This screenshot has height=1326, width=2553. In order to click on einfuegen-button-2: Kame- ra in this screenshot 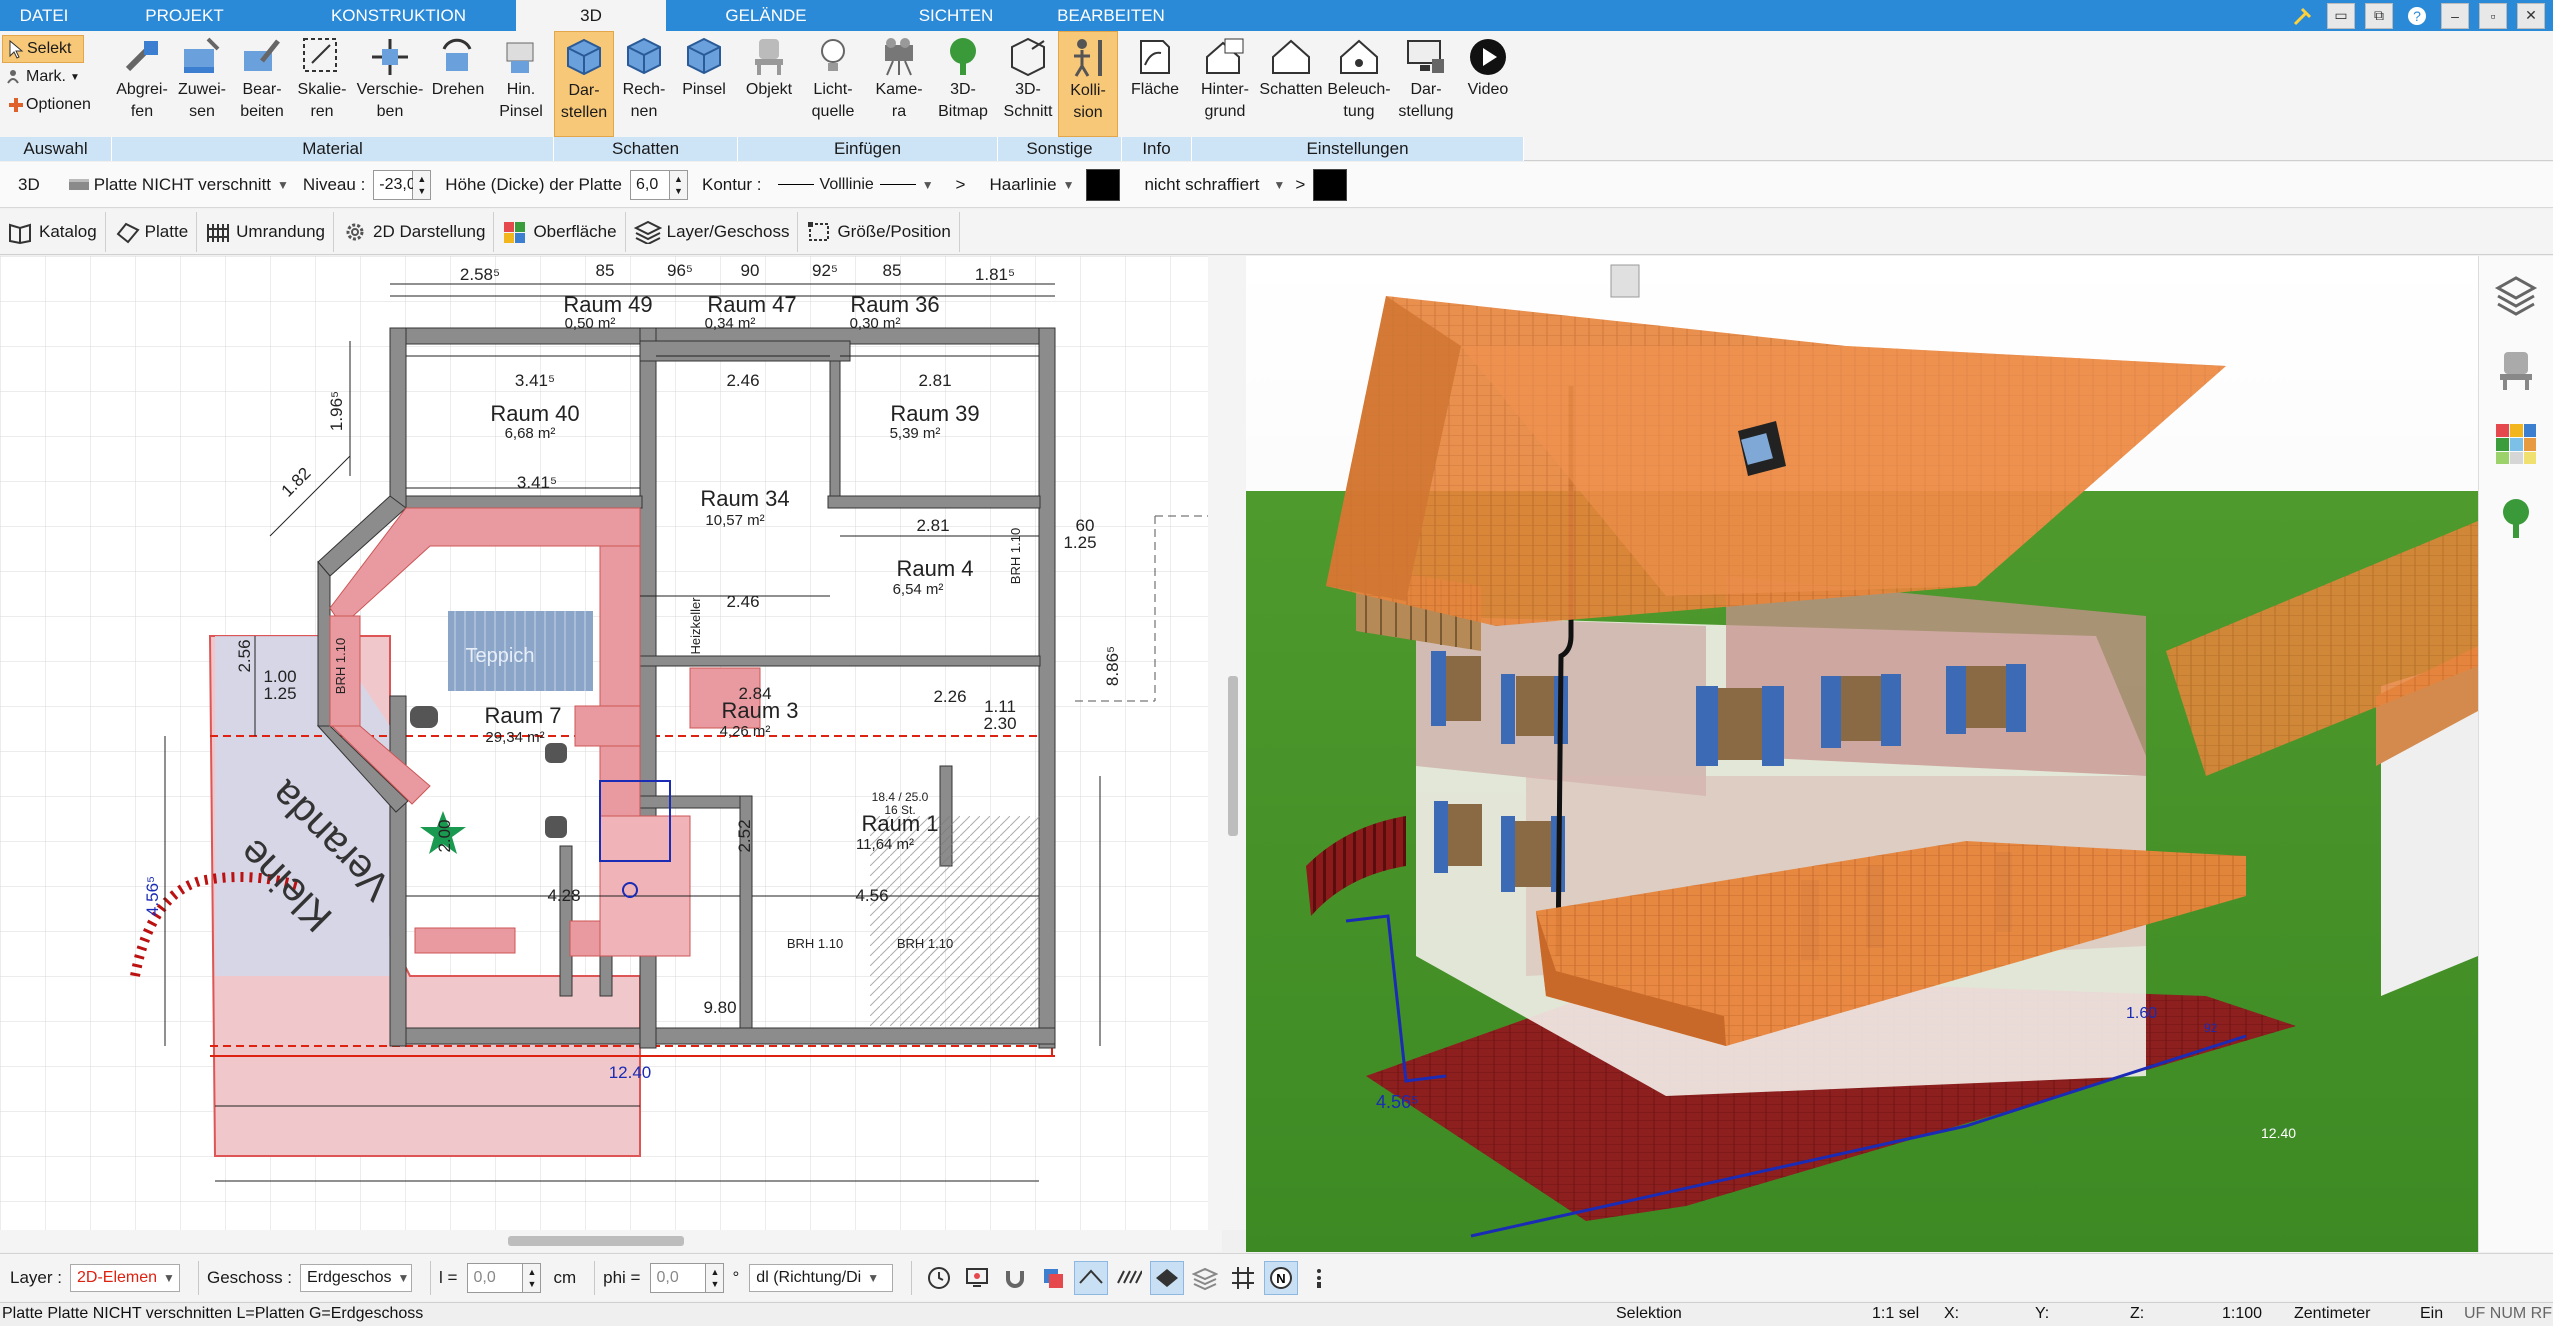, I will do `click(899, 84)`.